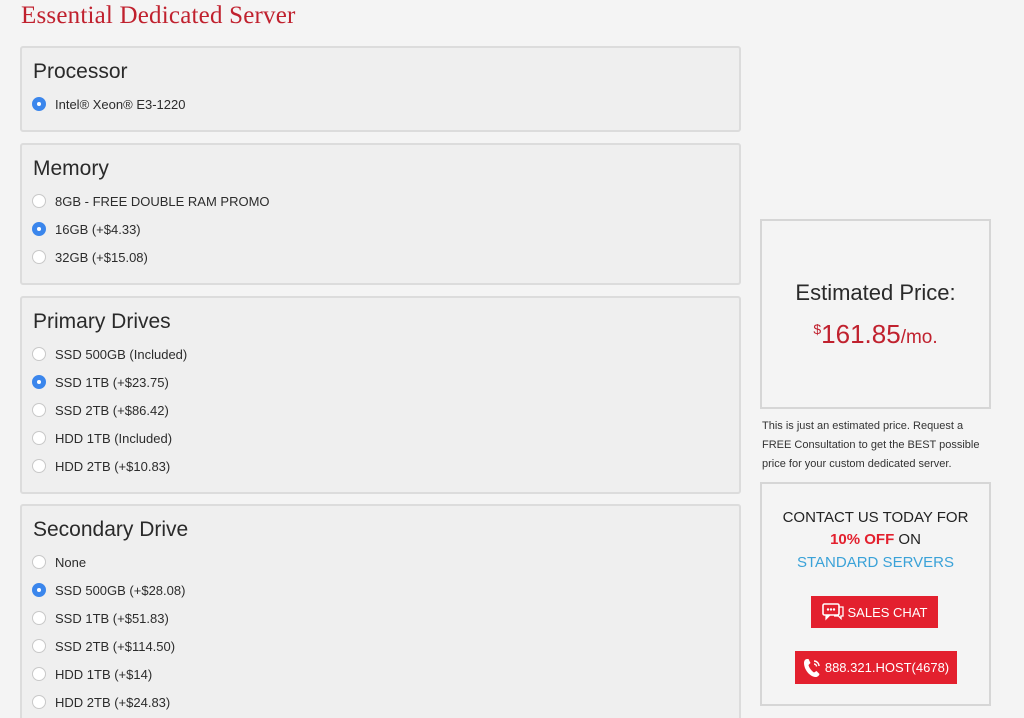 Image resolution: width=1024 pixels, height=718 pixels. What do you see at coordinates (162, 201) in the screenshot?
I see `option-label: 8GB - FREE DOUBLE RAM PROMO` at bounding box center [162, 201].